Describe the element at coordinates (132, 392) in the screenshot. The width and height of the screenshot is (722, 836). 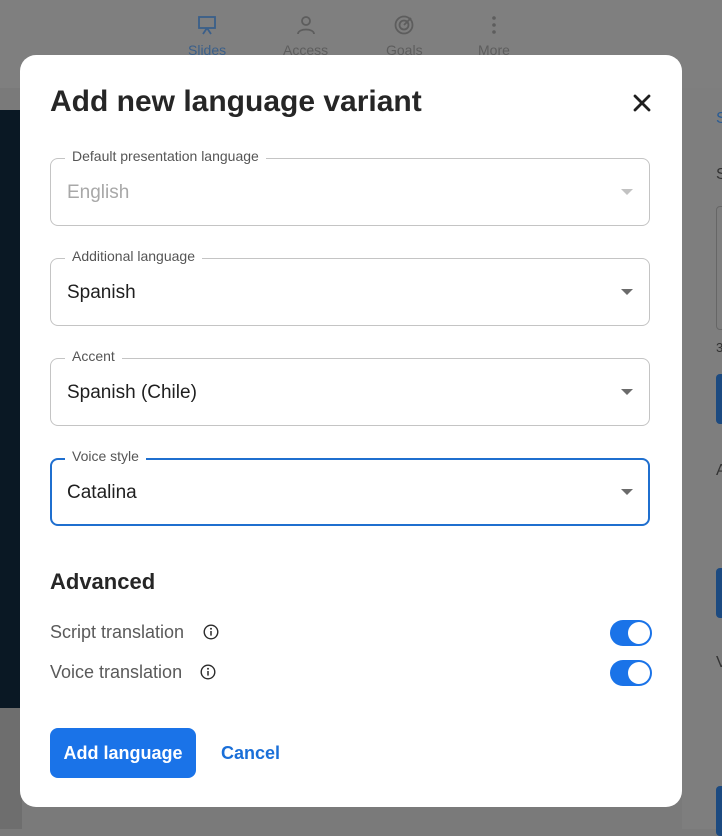
I see `accent-value: Spanish (Chile)` at that location.